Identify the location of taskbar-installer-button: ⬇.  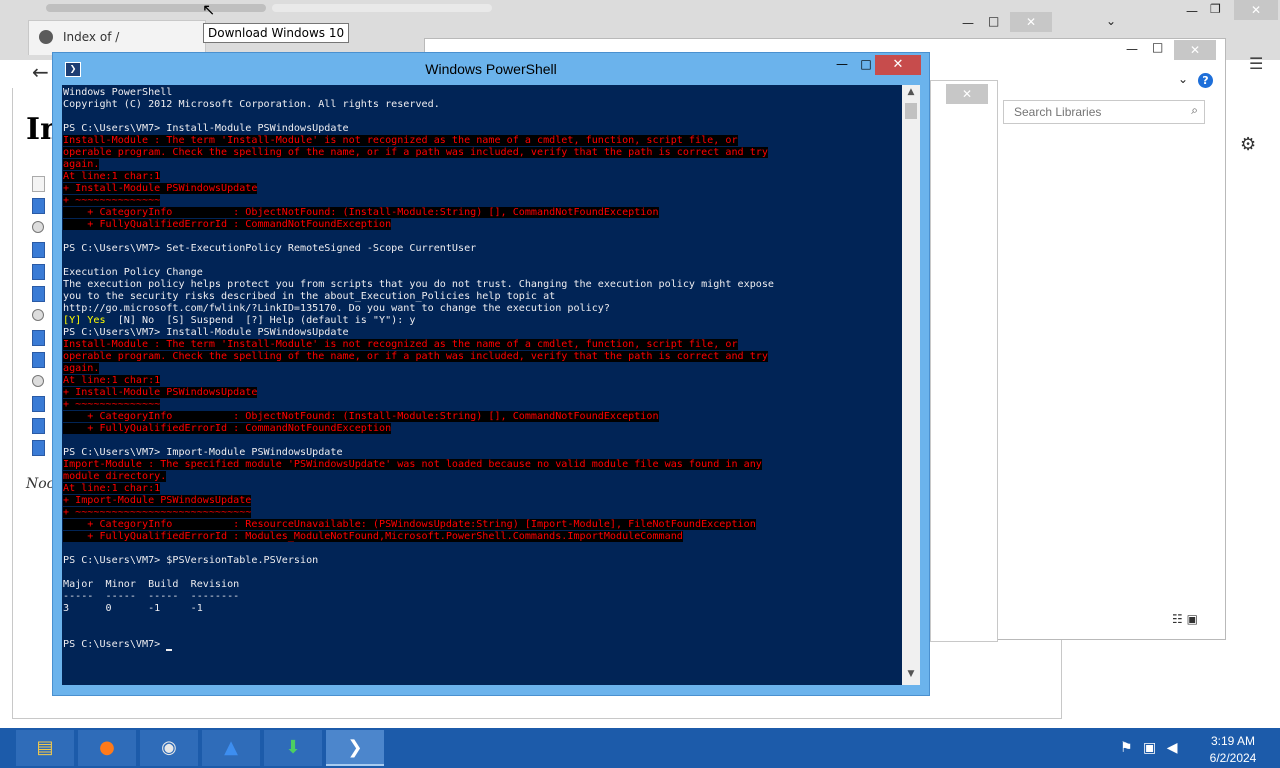
(293, 748).